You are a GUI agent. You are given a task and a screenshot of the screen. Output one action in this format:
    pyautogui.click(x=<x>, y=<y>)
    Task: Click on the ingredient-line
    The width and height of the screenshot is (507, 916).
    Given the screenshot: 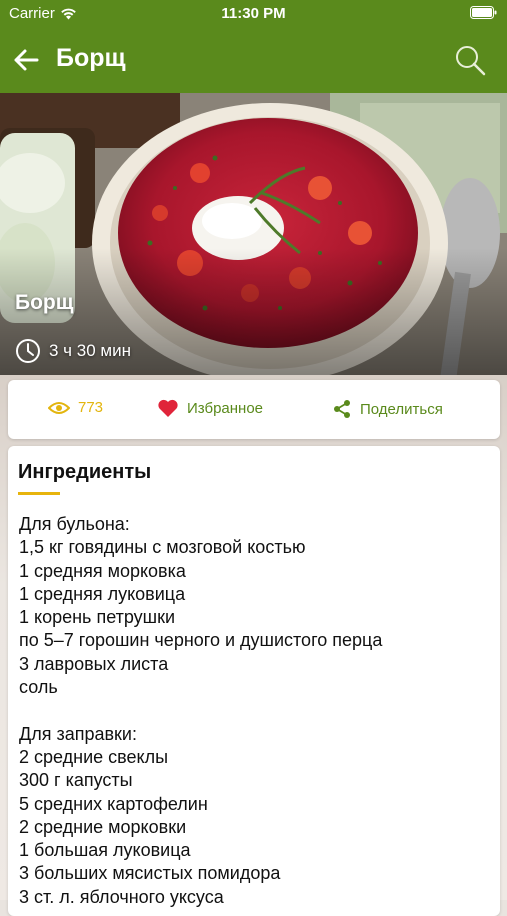 What is the action you would take?
    pyautogui.click(x=200, y=710)
    